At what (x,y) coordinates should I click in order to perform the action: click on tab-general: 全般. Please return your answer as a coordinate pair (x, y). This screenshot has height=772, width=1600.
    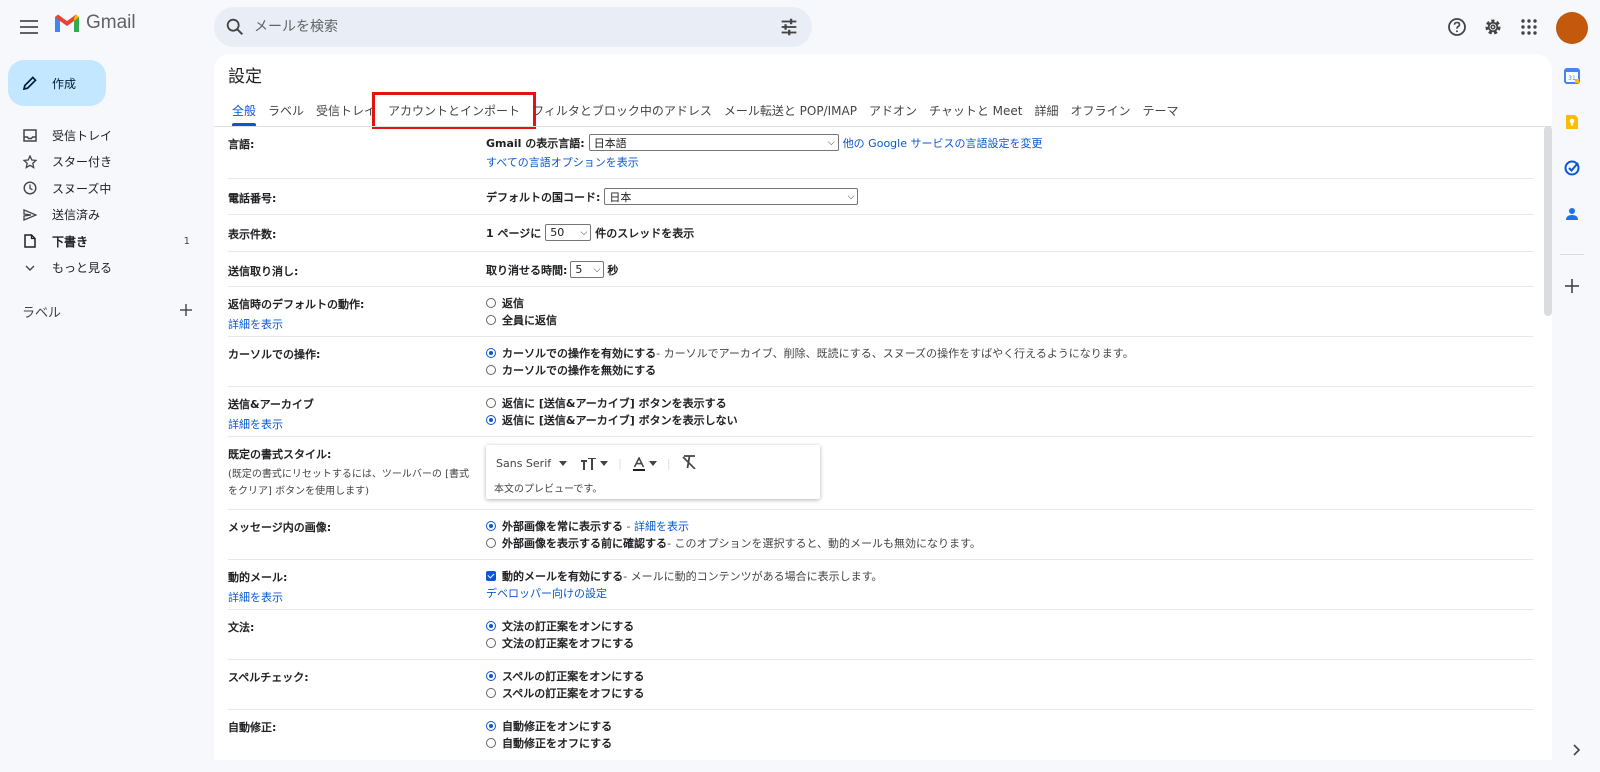
    Looking at the image, I should click on (244, 114).